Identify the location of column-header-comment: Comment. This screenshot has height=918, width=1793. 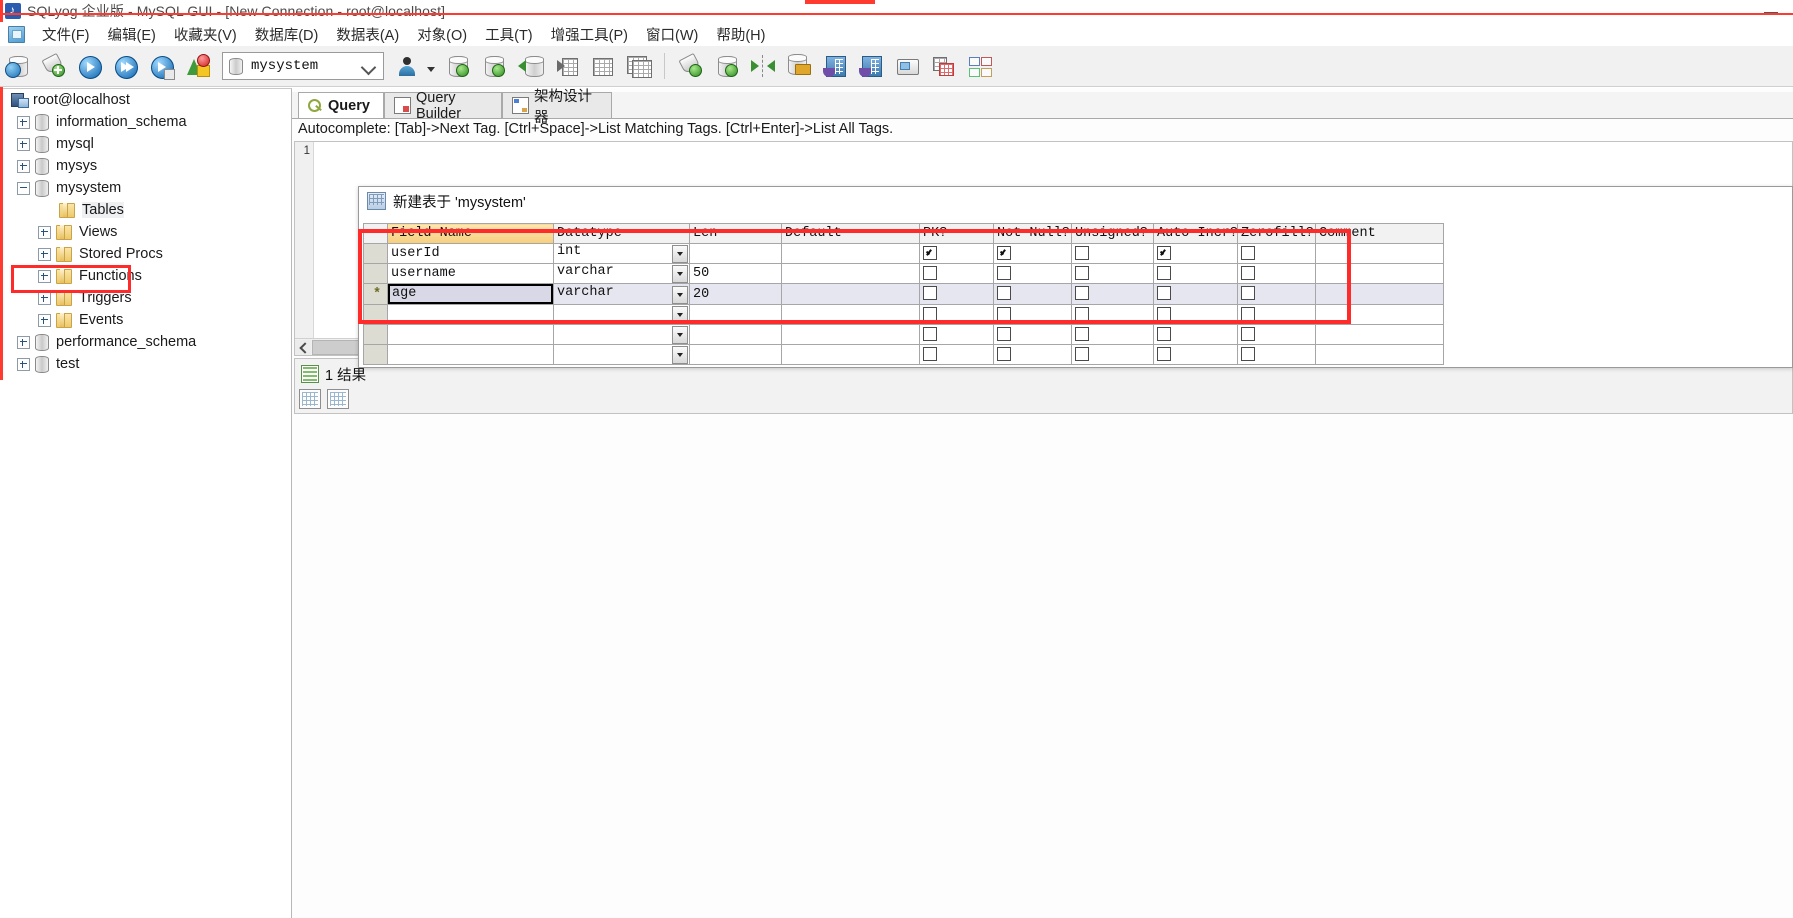
(1379, 233).